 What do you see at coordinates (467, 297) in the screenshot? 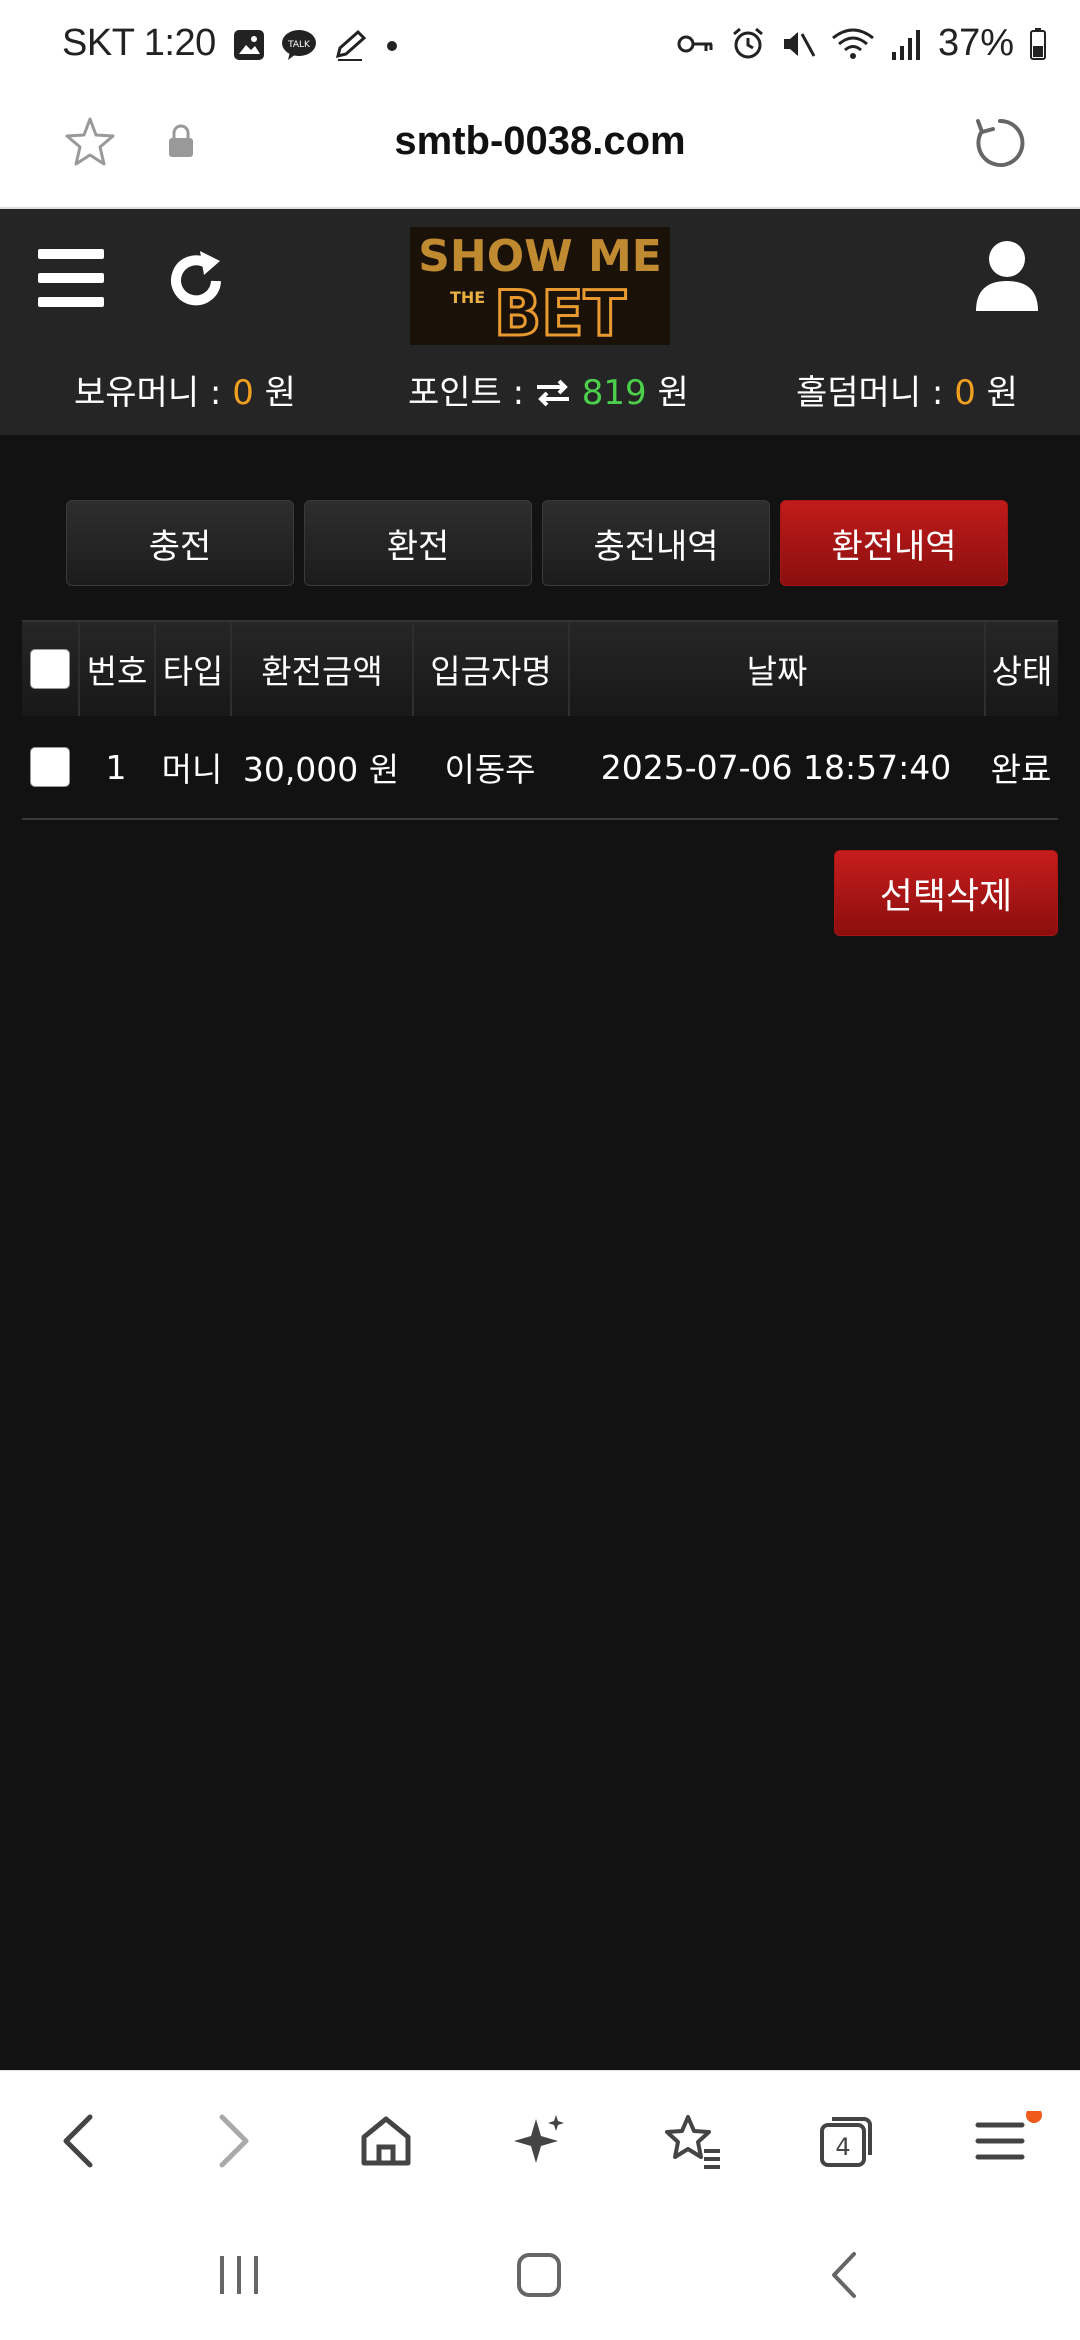
I see `svg-text: THE` at bounding box center [467, 297].